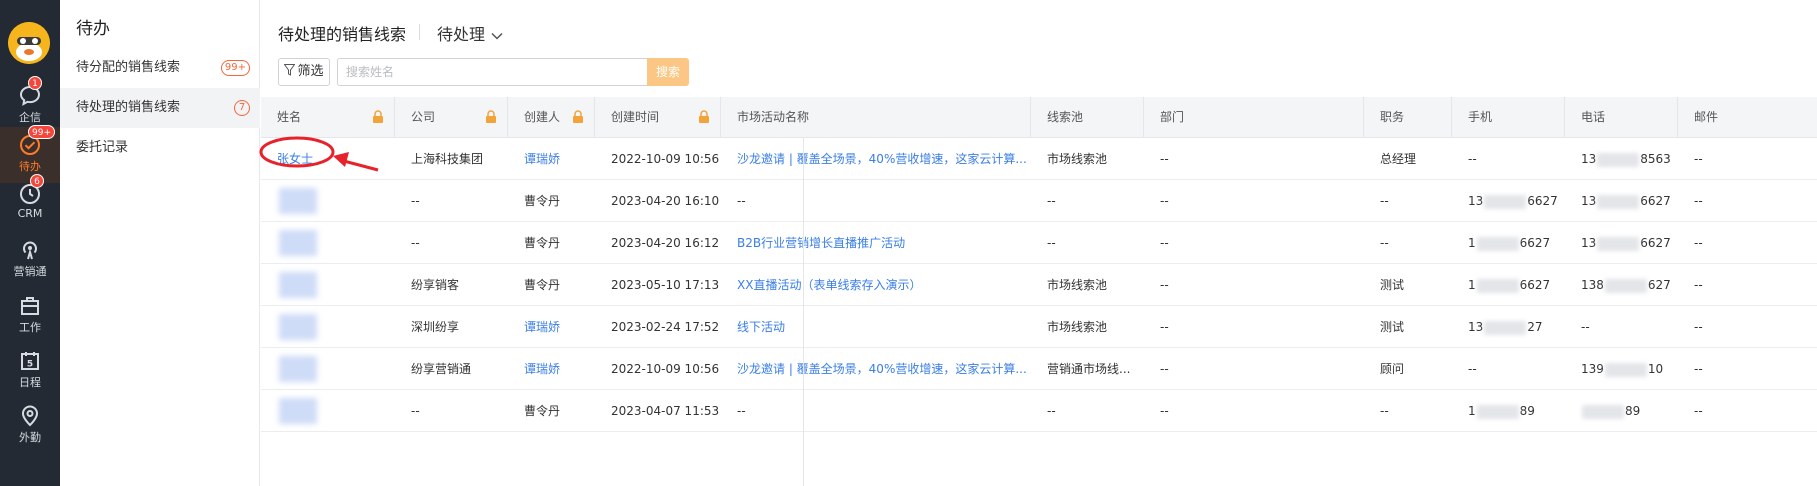  Describe the element at coordinates (30, 426) in the screenshot. I see `rail-item-field: 外勤` at that location.